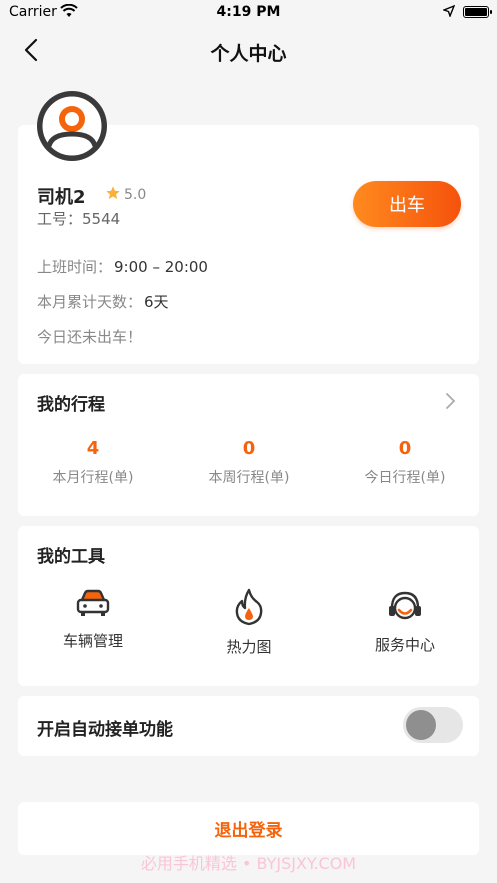  What do you see at coordinates (448, 12) in the screenshot?
I see `location-icon` at bounding box center [448, 12].